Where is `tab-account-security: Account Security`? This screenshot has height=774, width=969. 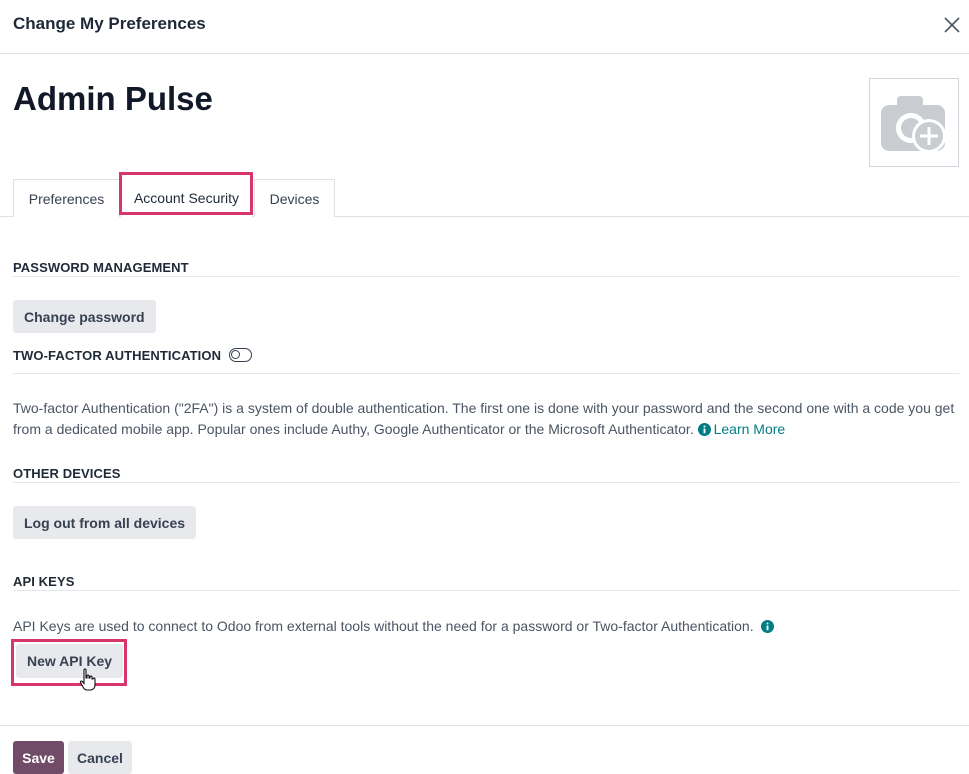
tab-account-security: Account Security is located at coordinates (186, 198).